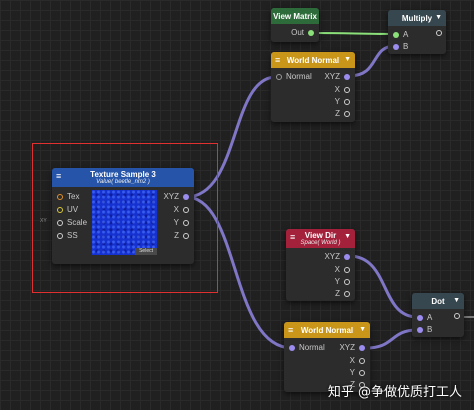 The width and height of the screenshot is (474, 410). I want to click on view-dir-output-z: Z, so click(342, 293).